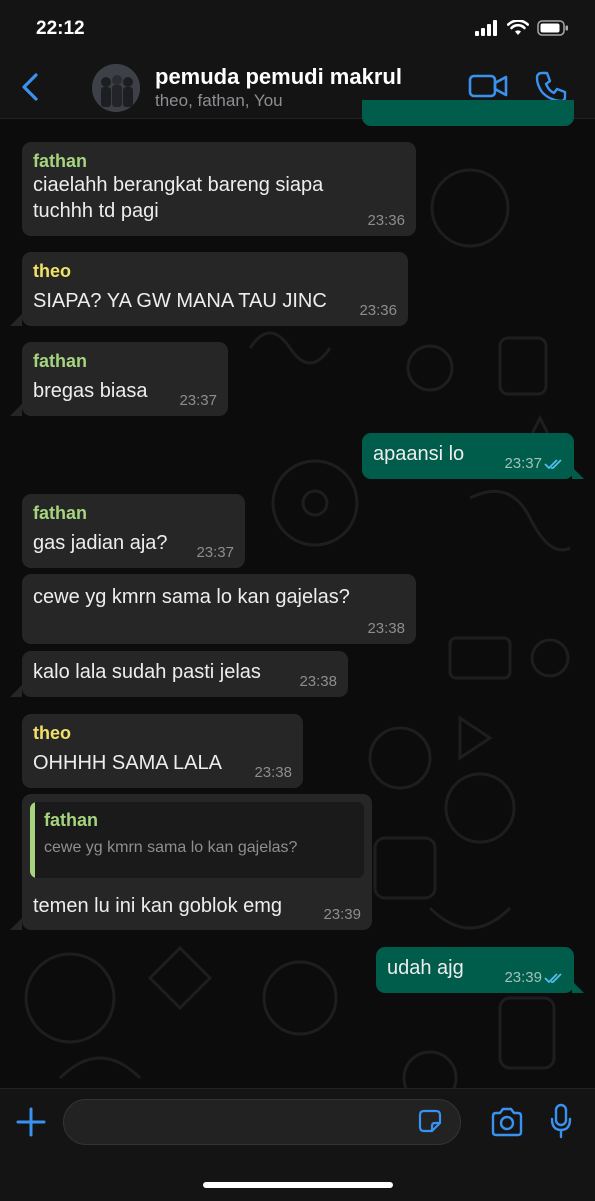 The image size is (595, 1201). Describe the element at coordinates (32, 840) in the screenshot. I see `quote-accent-bar` at that location.